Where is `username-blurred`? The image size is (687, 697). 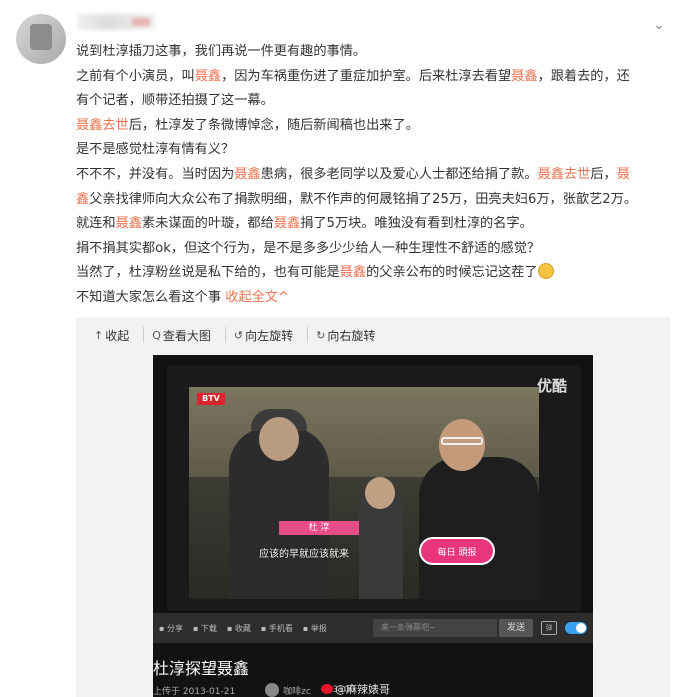 username-blurred is located at coordinates (117, 22).